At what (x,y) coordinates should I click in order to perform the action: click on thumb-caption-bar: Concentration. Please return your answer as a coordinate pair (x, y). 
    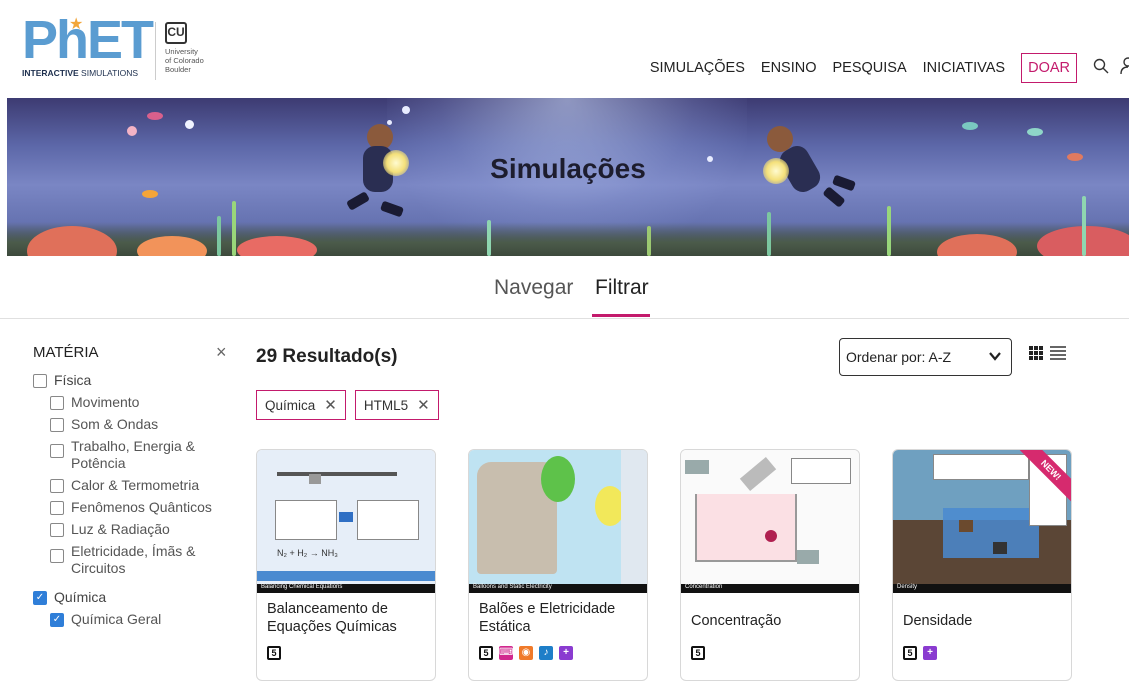
    Looking at the image, I should click on (770, 588).